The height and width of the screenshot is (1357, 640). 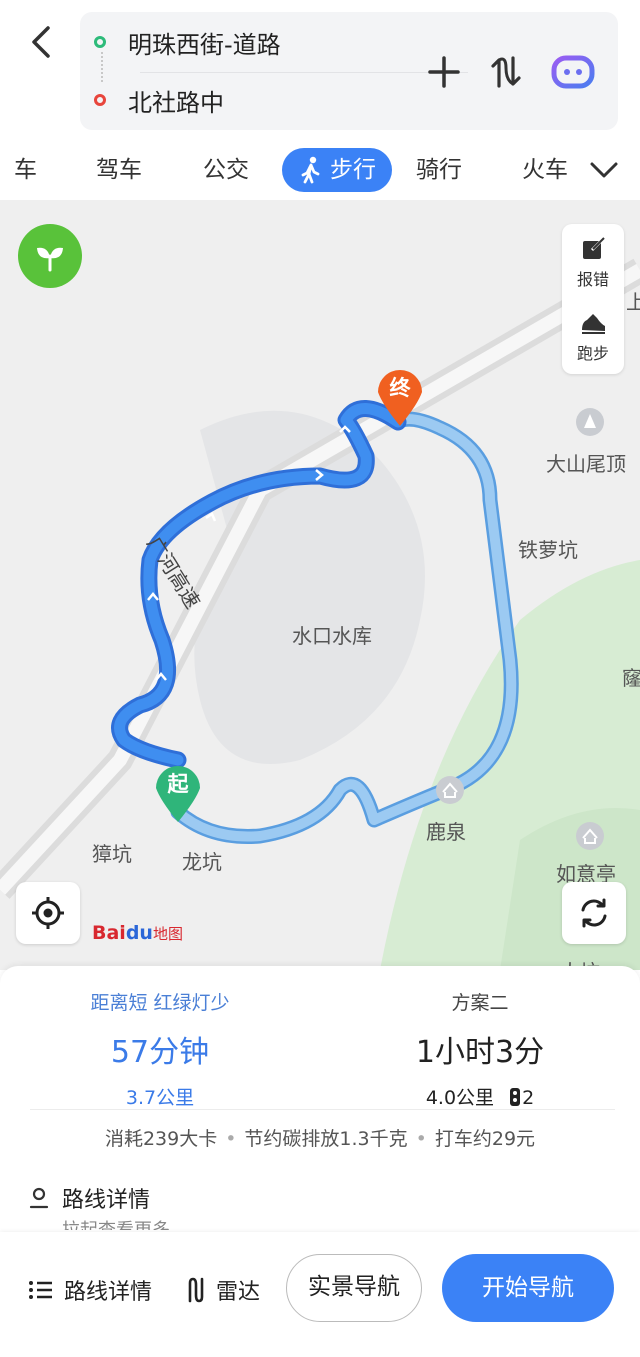 What do you see at coordinates (528, 1098) in the screenshot?
I see `plan2-lights: 2` at bounding box center [528, 1098].